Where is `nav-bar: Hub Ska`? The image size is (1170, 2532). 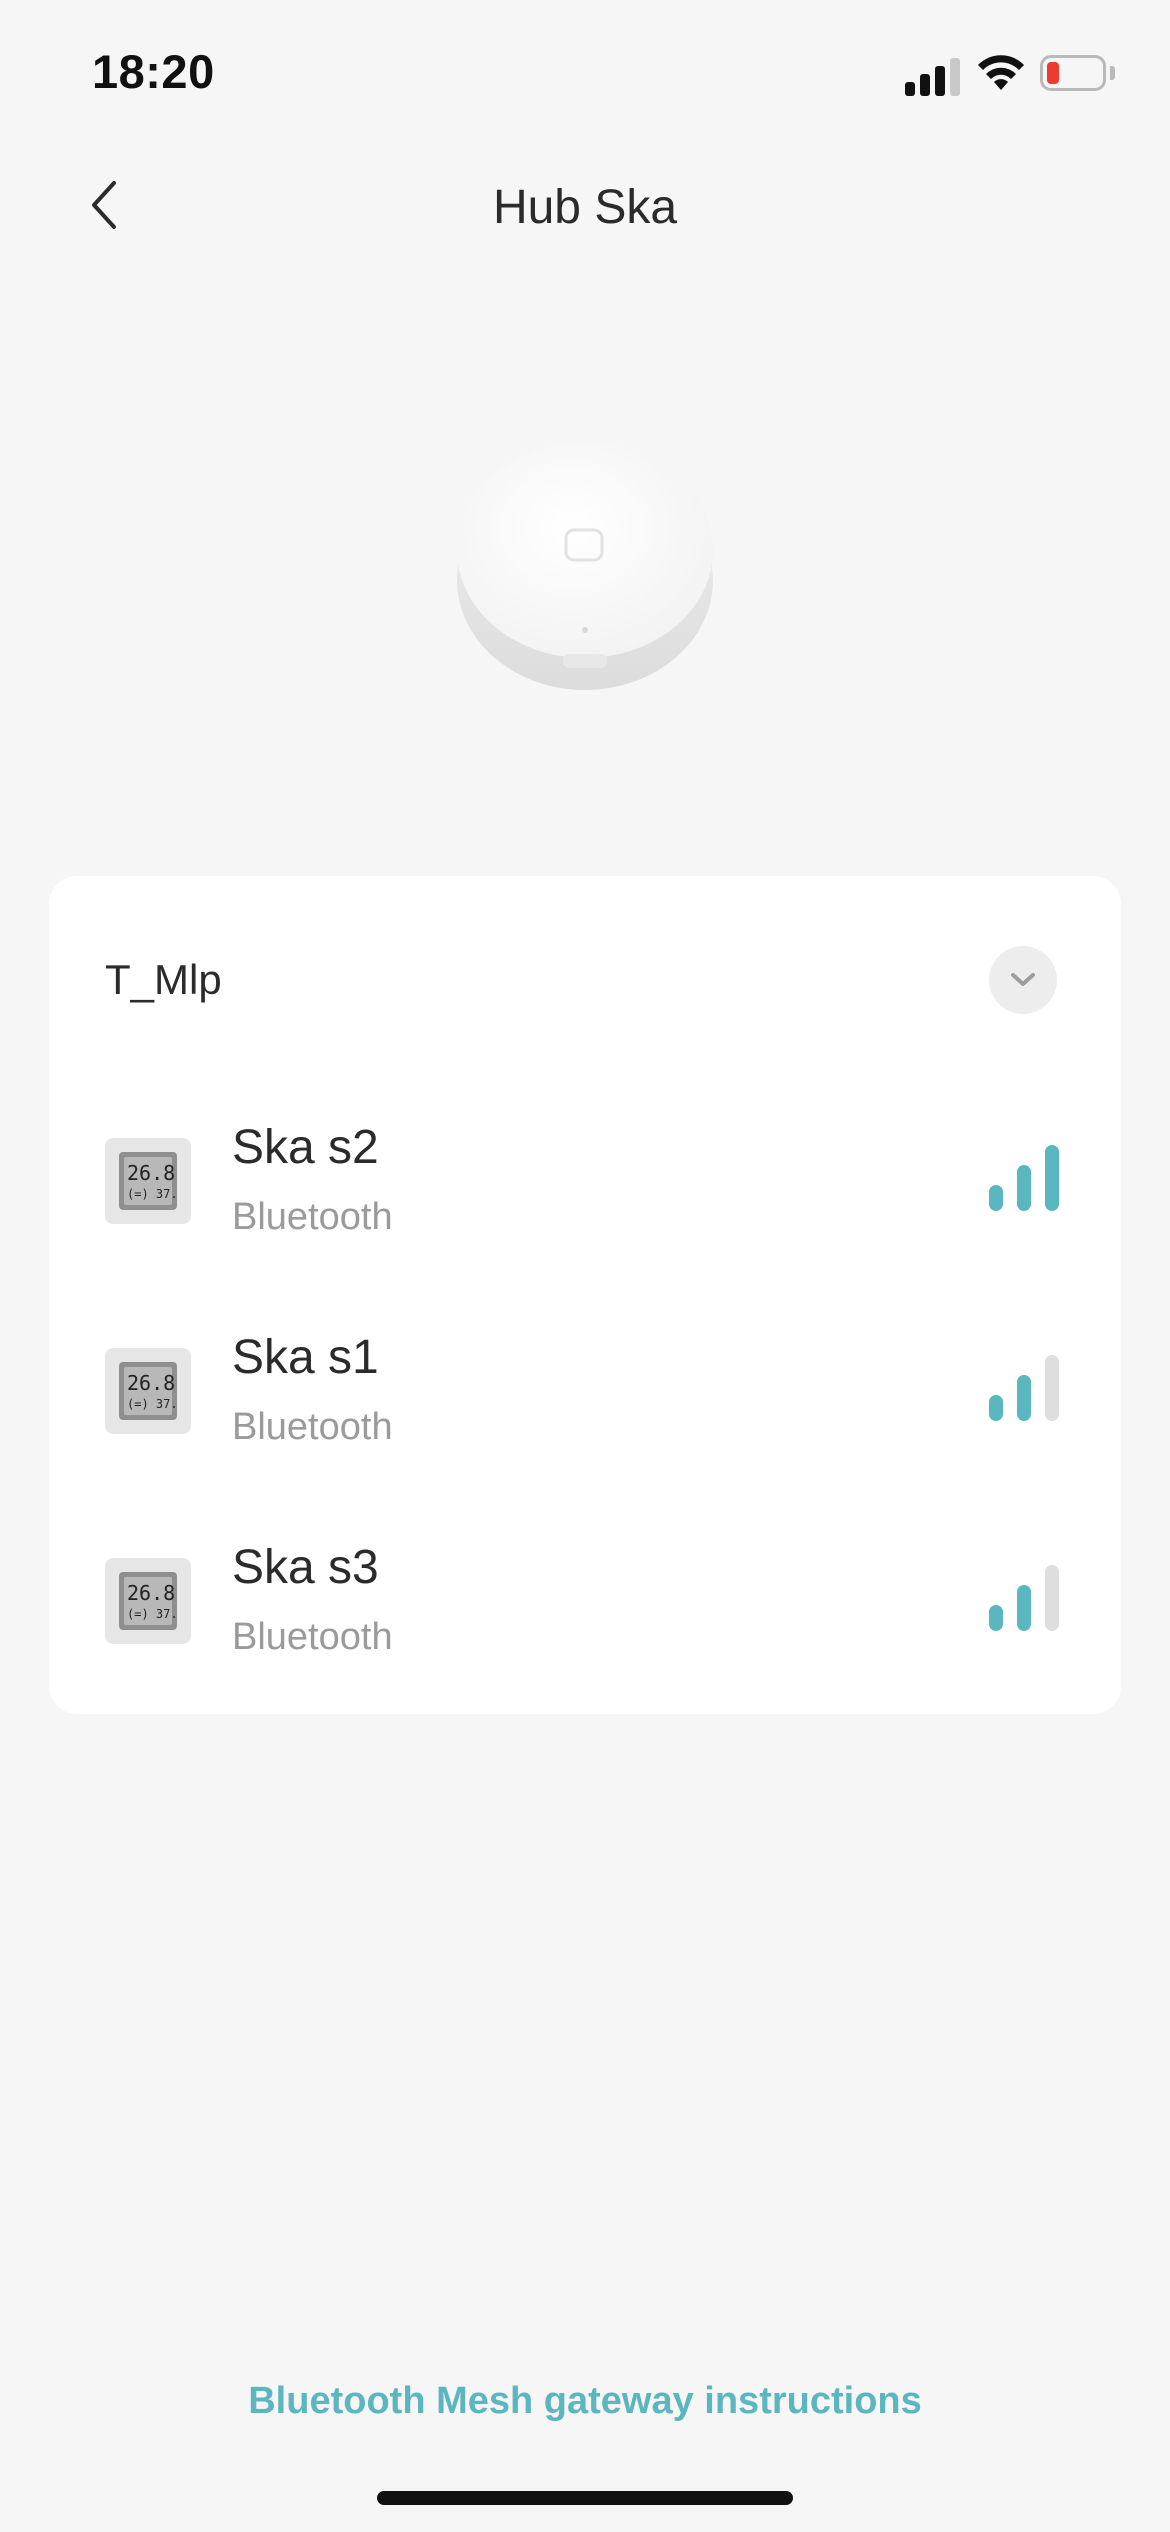 nav-bar: Hub Ska is located at coordinates (585, 205).